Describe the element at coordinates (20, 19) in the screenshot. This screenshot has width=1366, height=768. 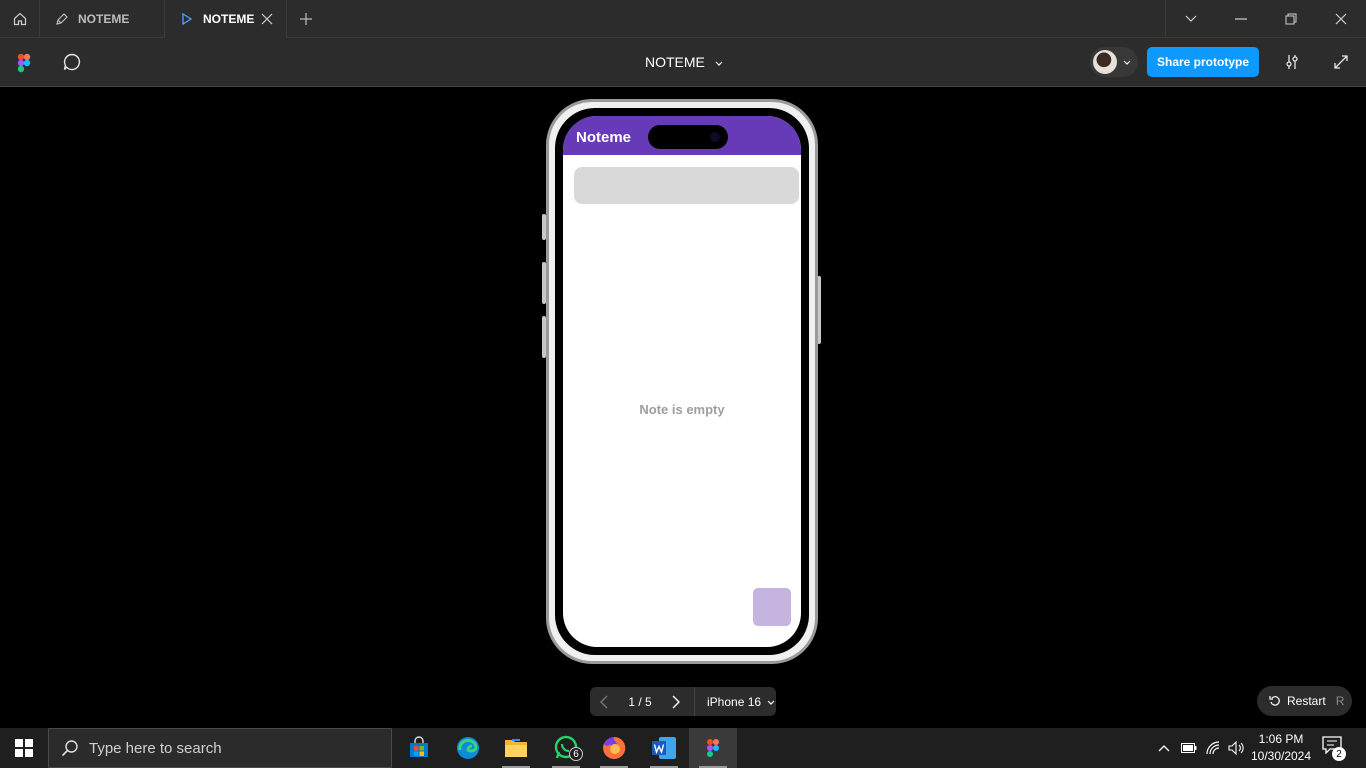
I see `home-icon` at that location.